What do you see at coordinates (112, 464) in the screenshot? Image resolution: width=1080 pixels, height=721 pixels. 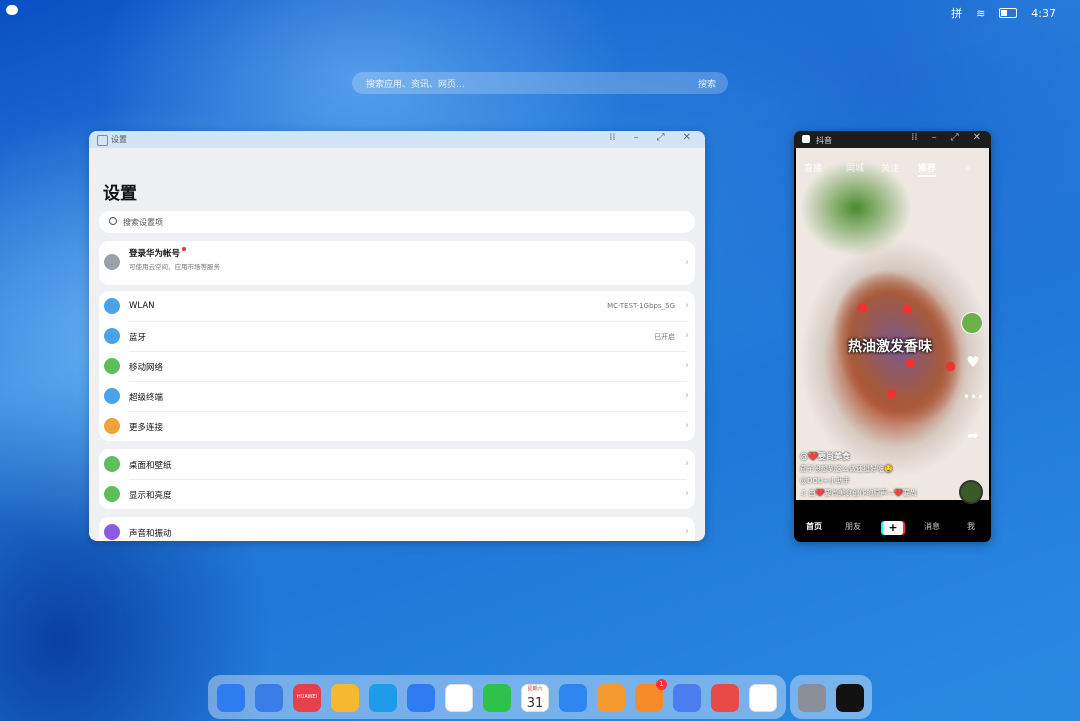 I see `display-item-icon` at bounding box center [112, 464].